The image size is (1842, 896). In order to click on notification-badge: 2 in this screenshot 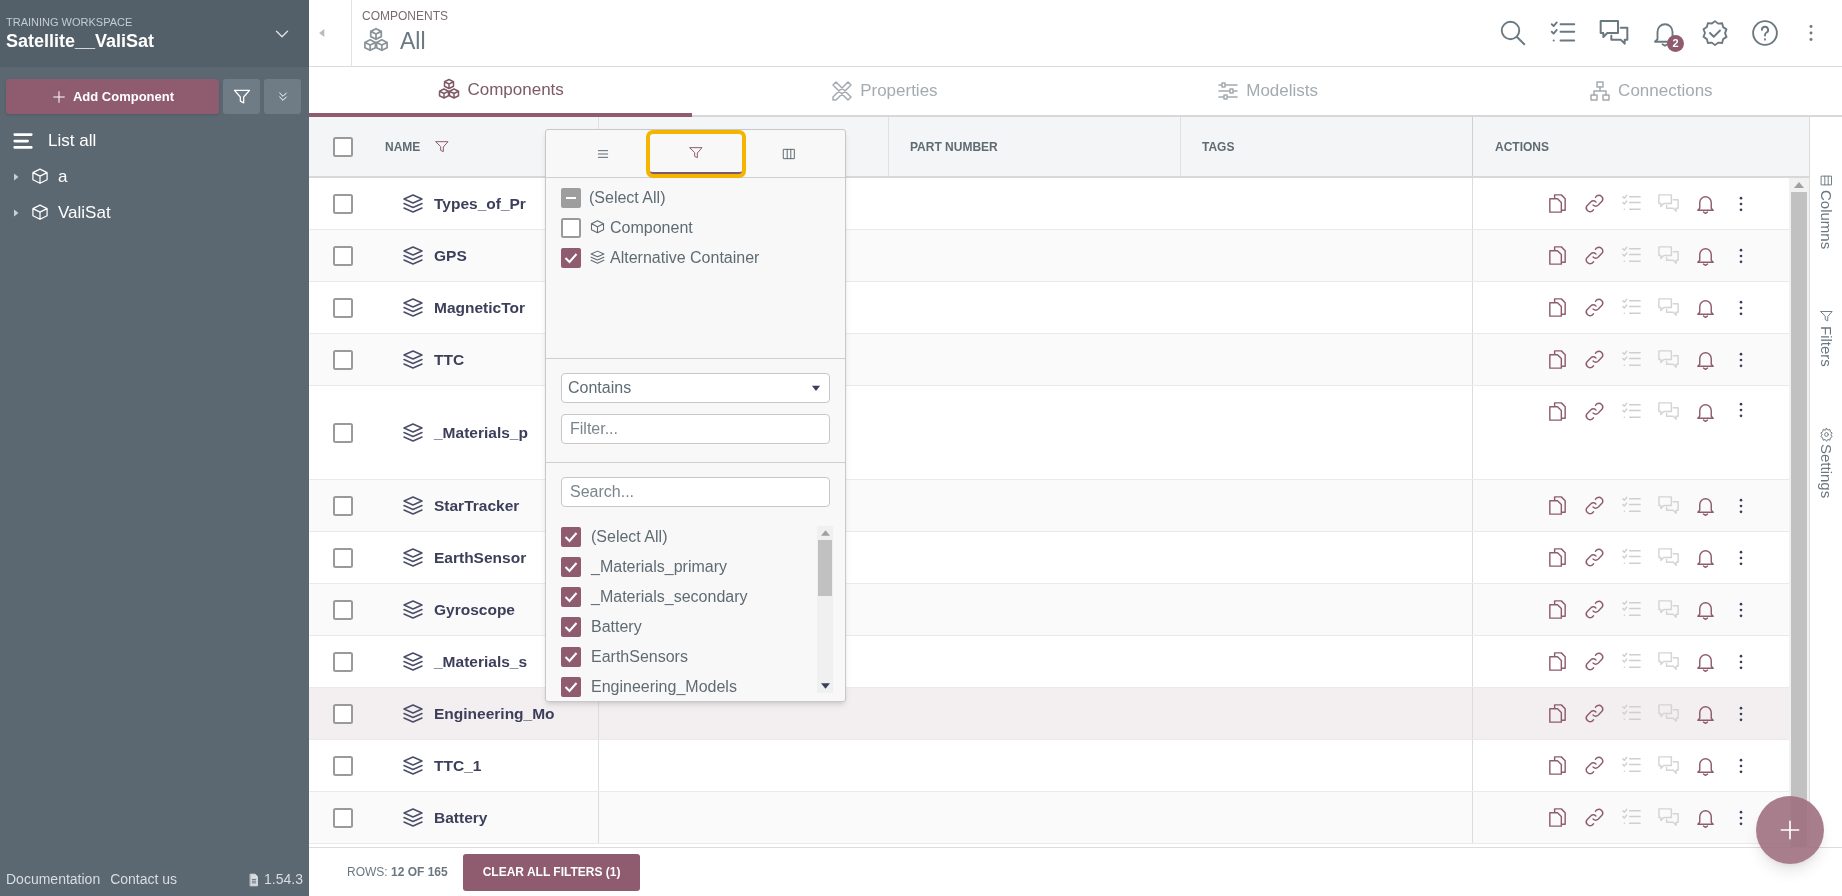, I will do `click(1675, 43)`.